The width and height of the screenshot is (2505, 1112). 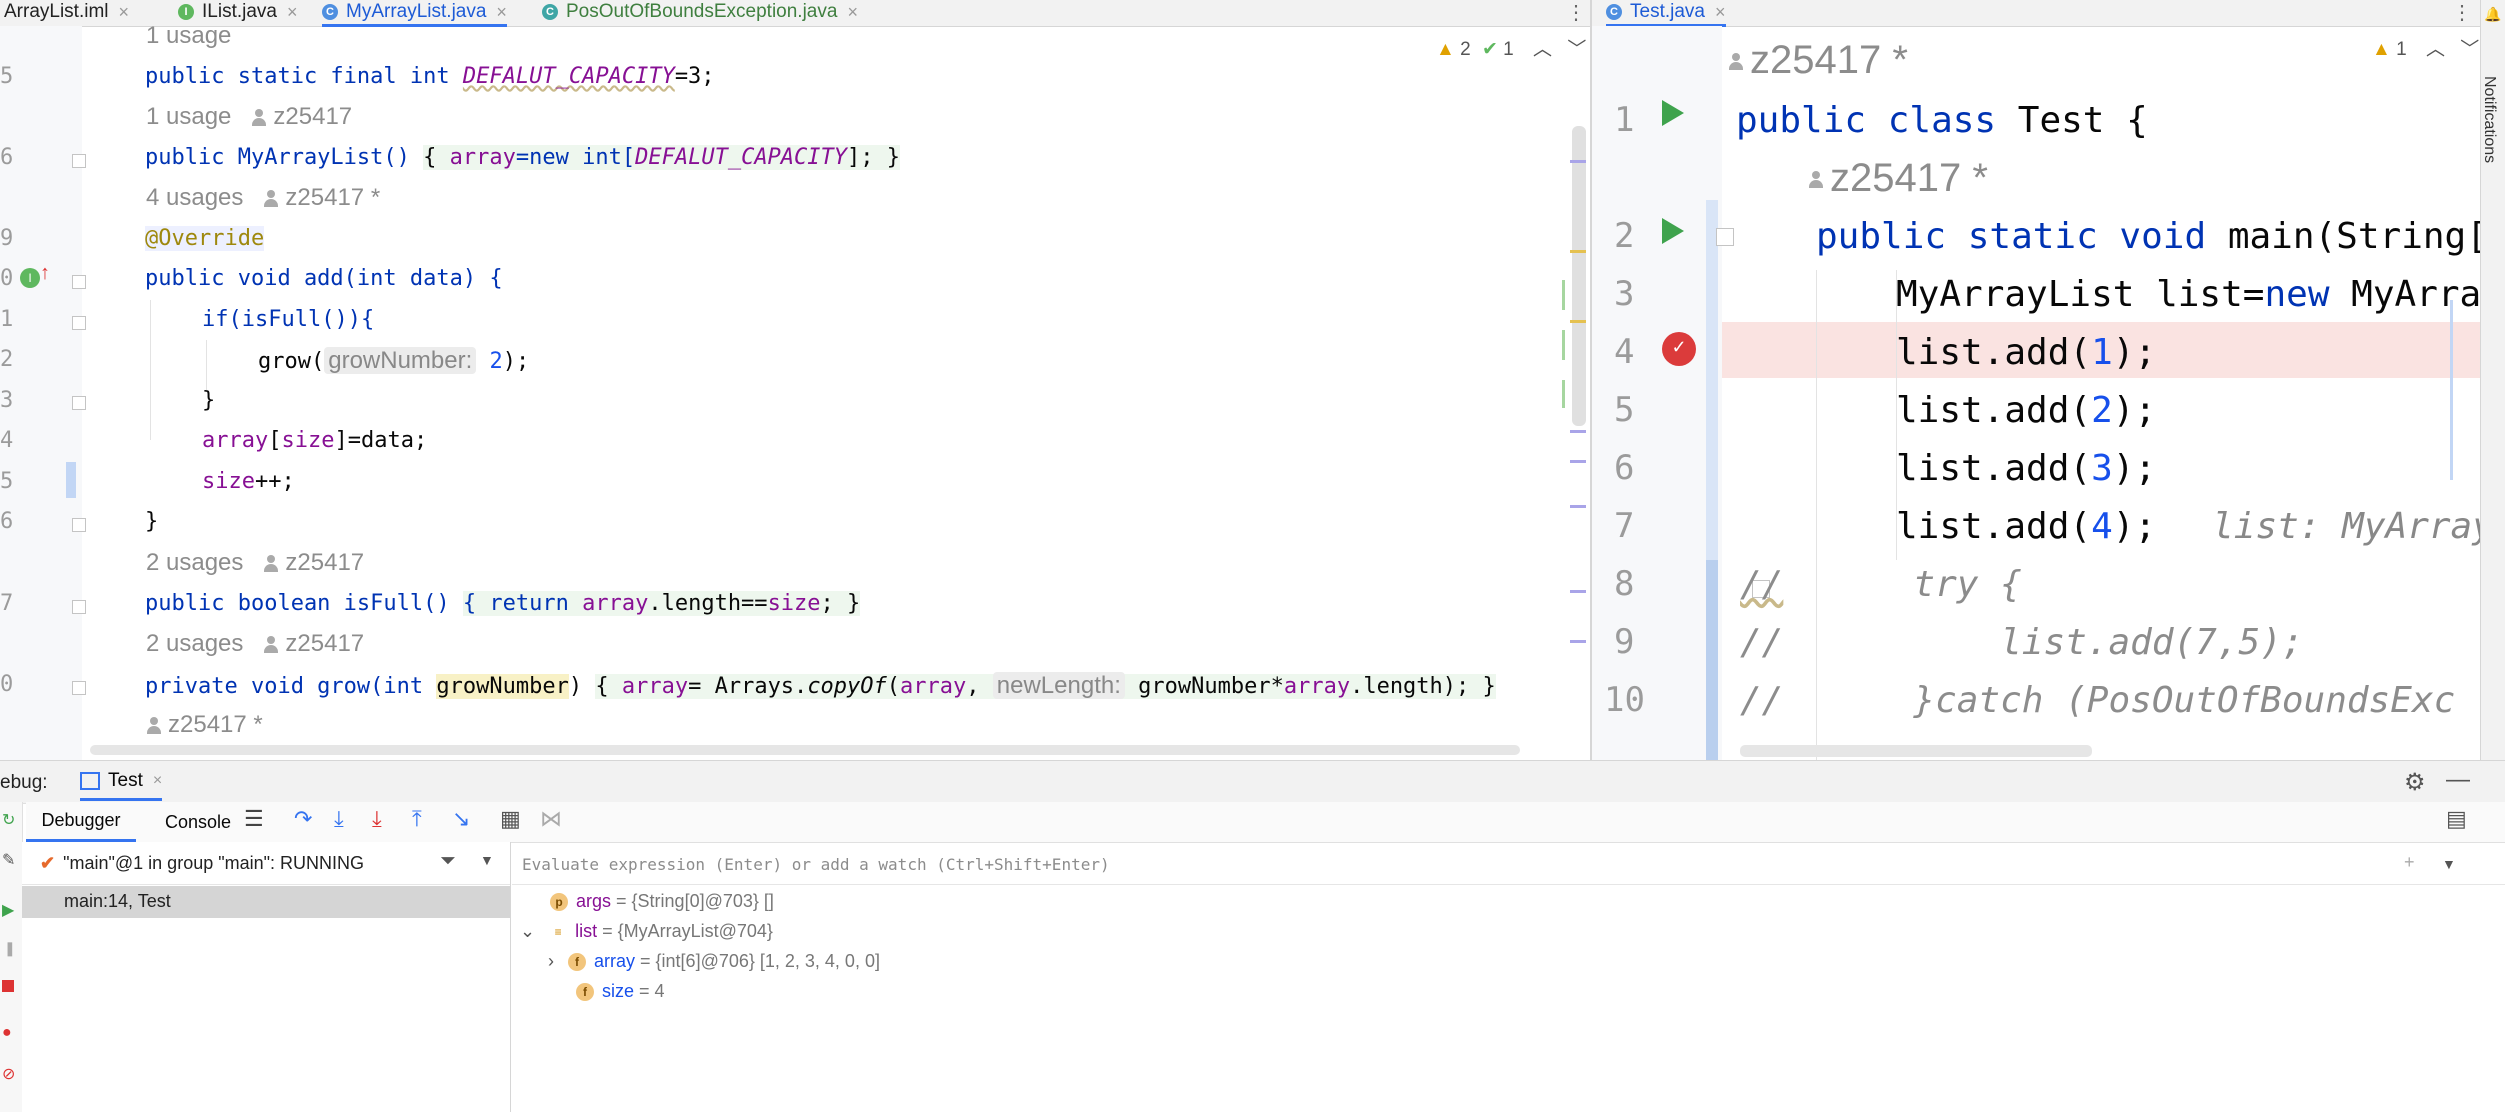 I want to click on variable-row: p args = {String[0]@703} [], so click(x=662, y=901).